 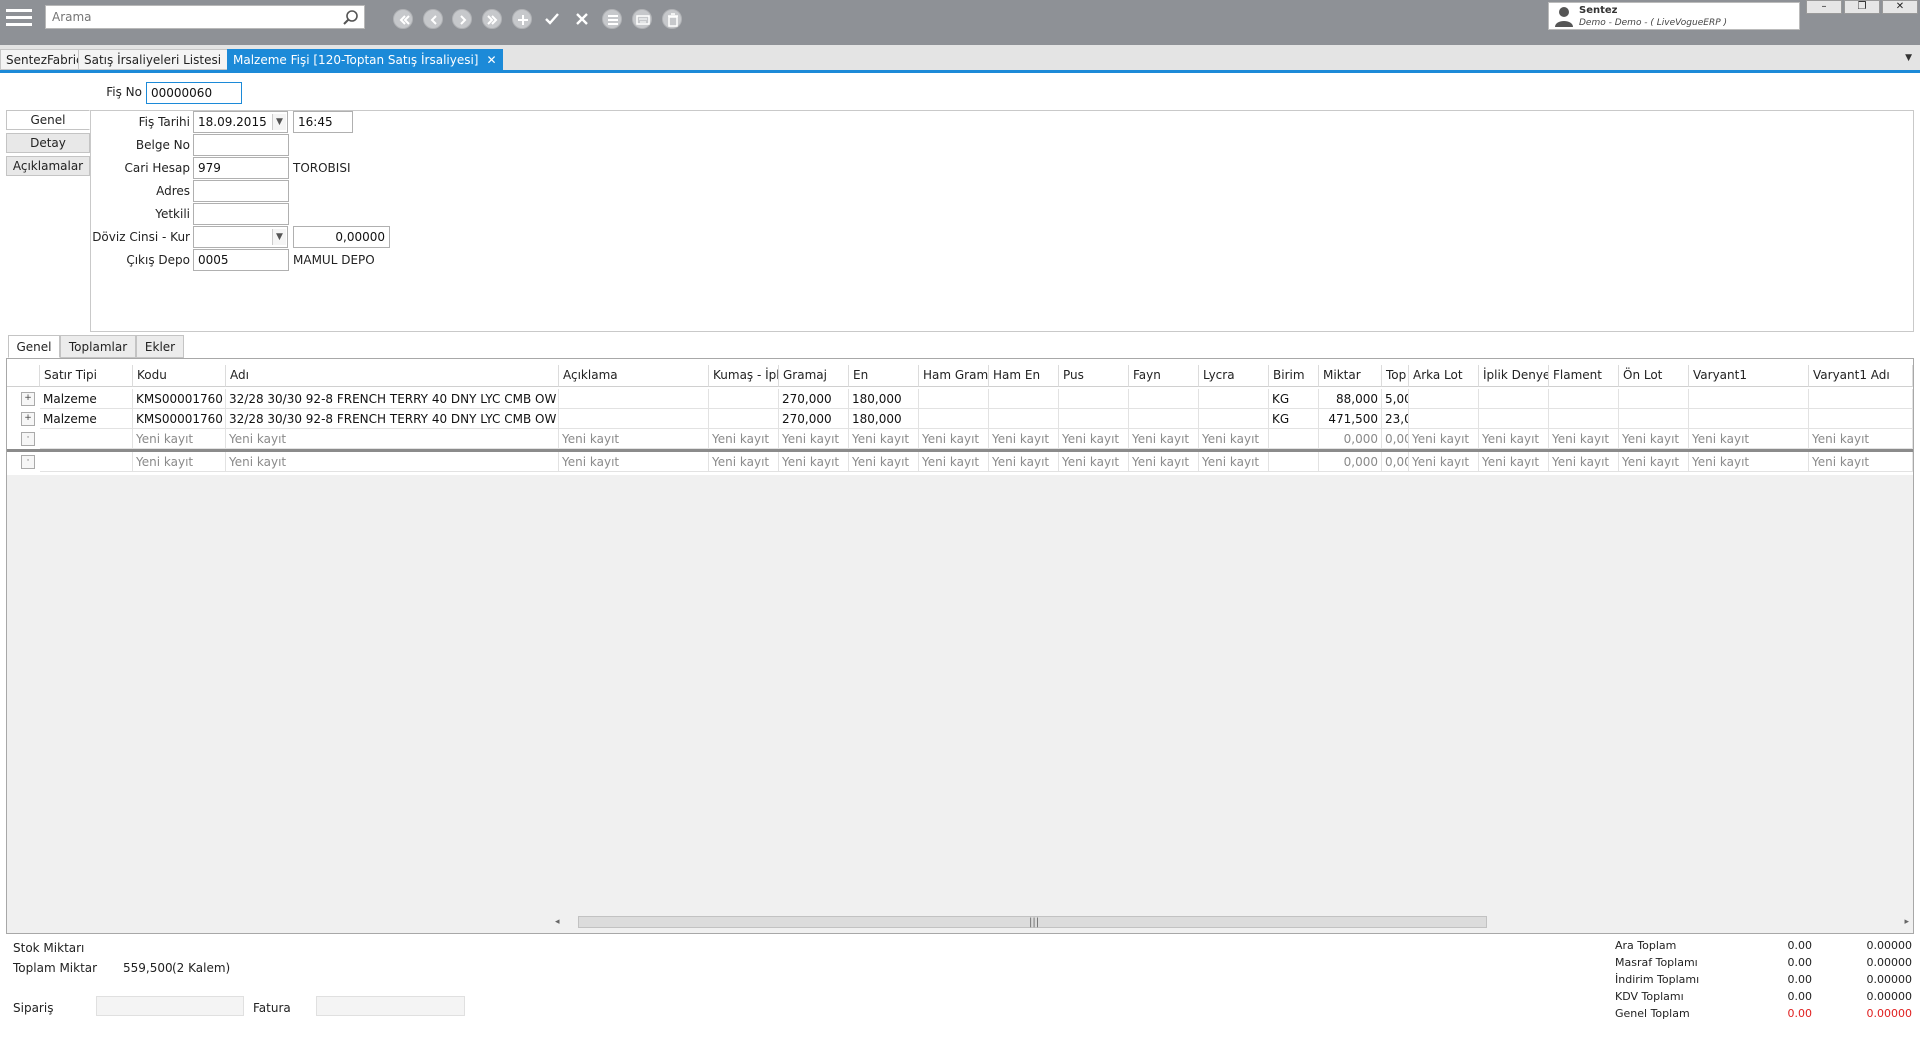 What do you see at coordinates (1032, 922) in the screenshot?
I see `scrollbar-thumb: |||` at bounding box center [1032, 922].